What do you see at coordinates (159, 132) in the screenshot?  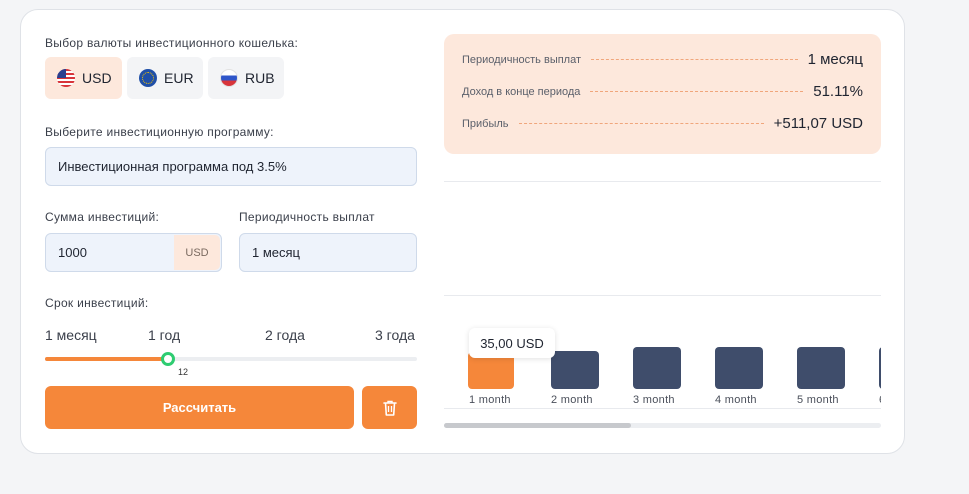 I see `program-label: Выберите инвестиционную программу:` at bounding box center [159, 132].